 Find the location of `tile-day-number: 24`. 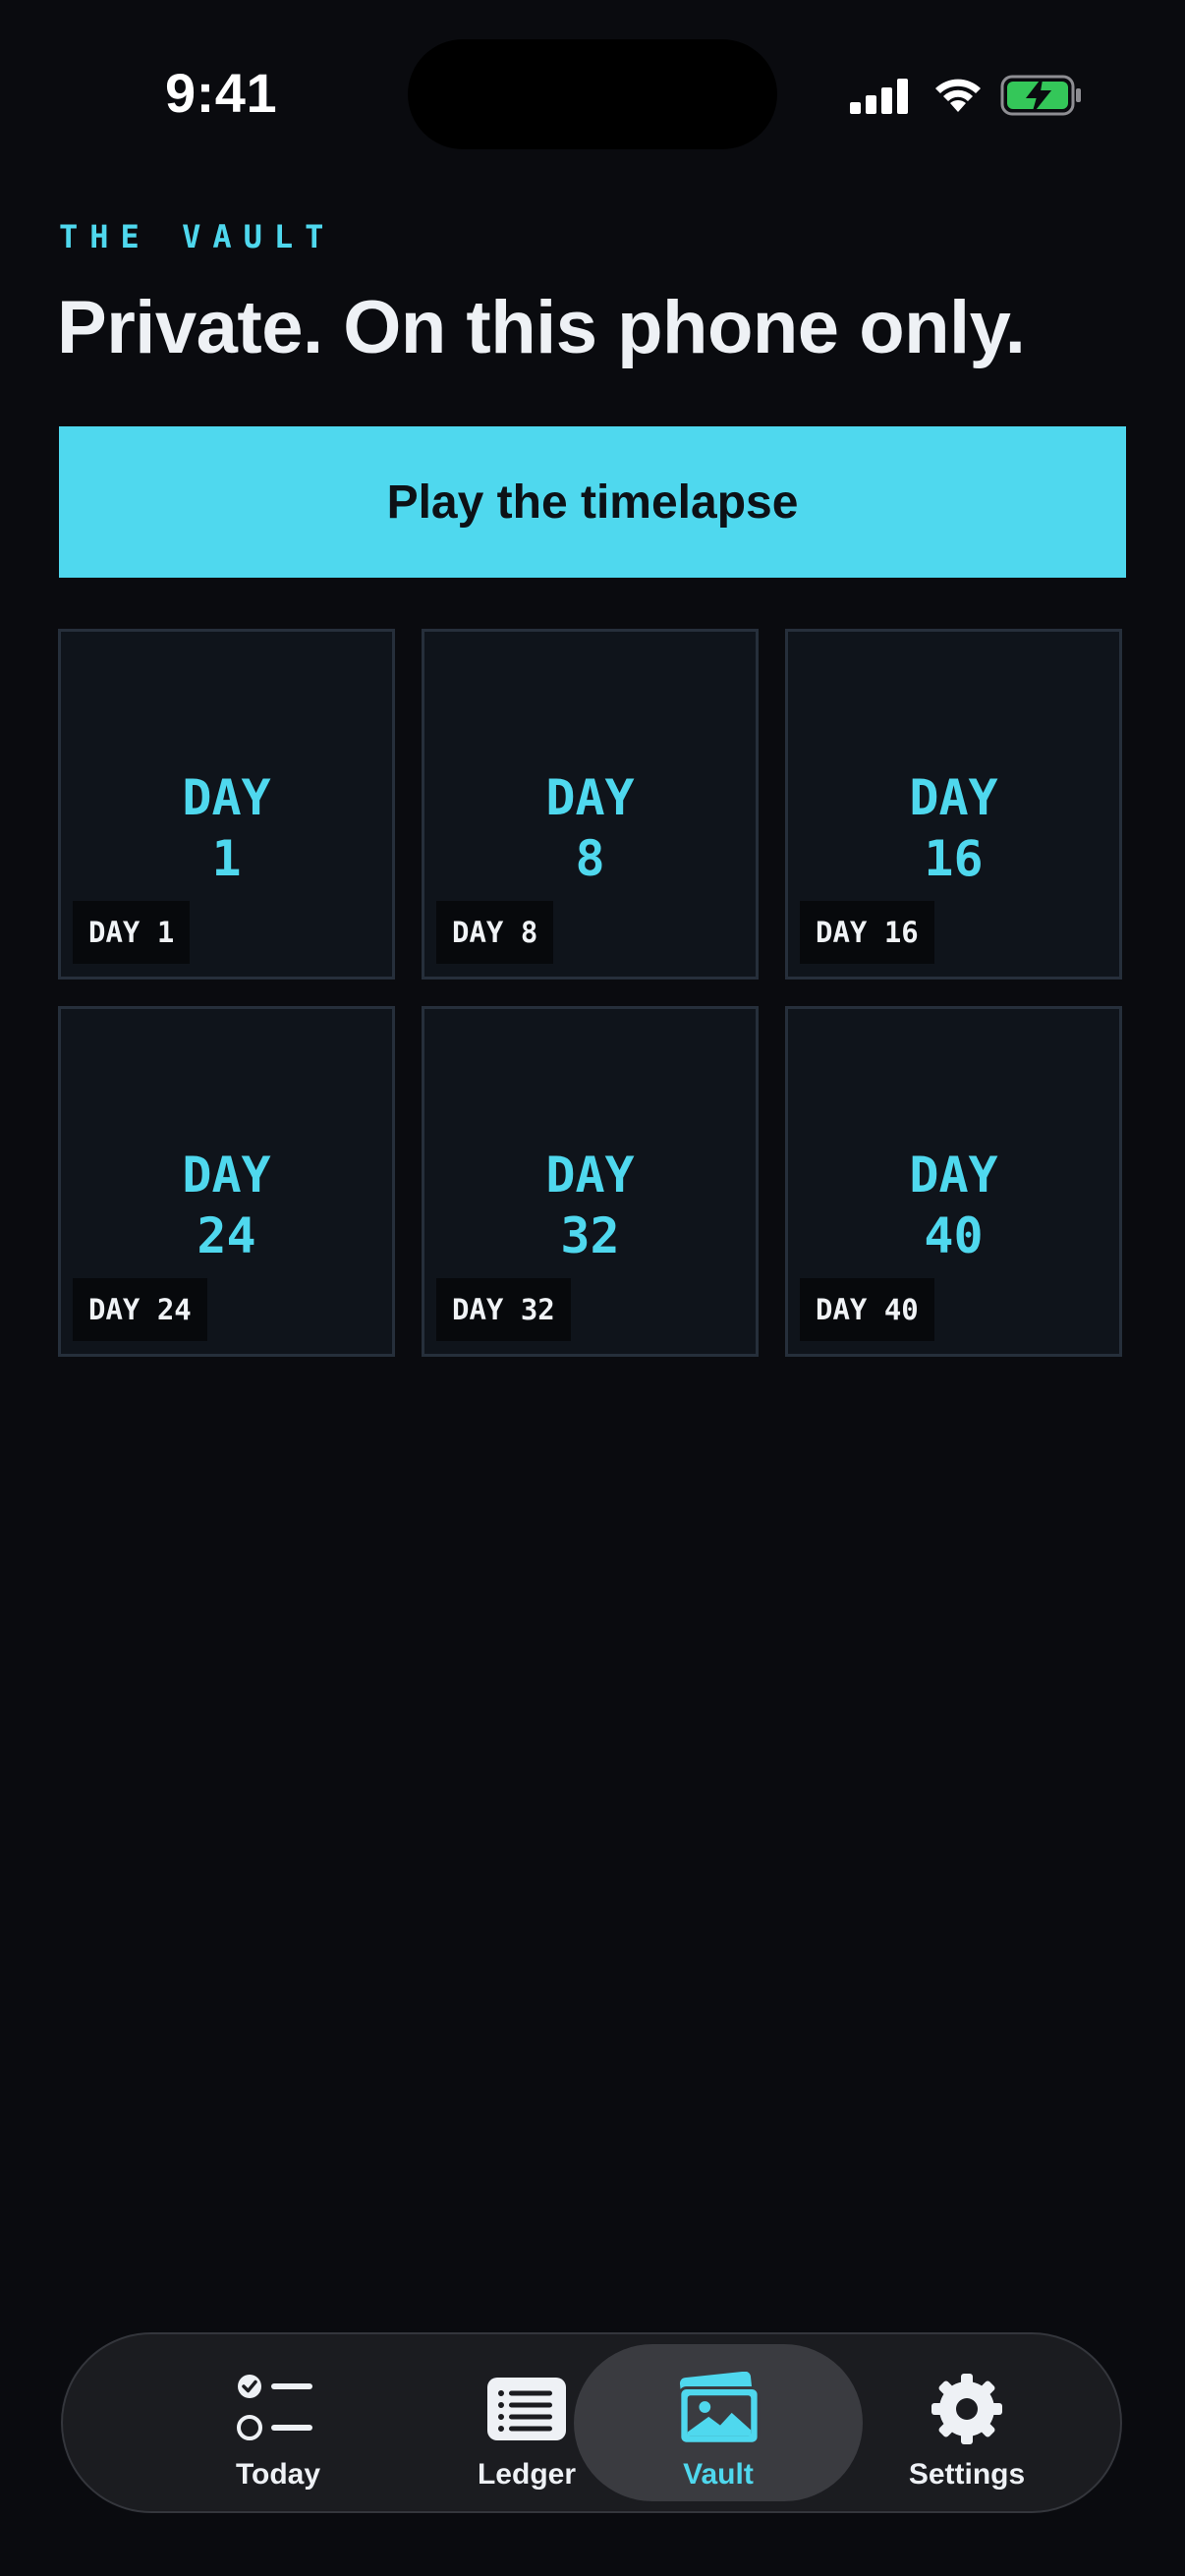

tile-day-number: 24 is located at coordinates (227, 1235).